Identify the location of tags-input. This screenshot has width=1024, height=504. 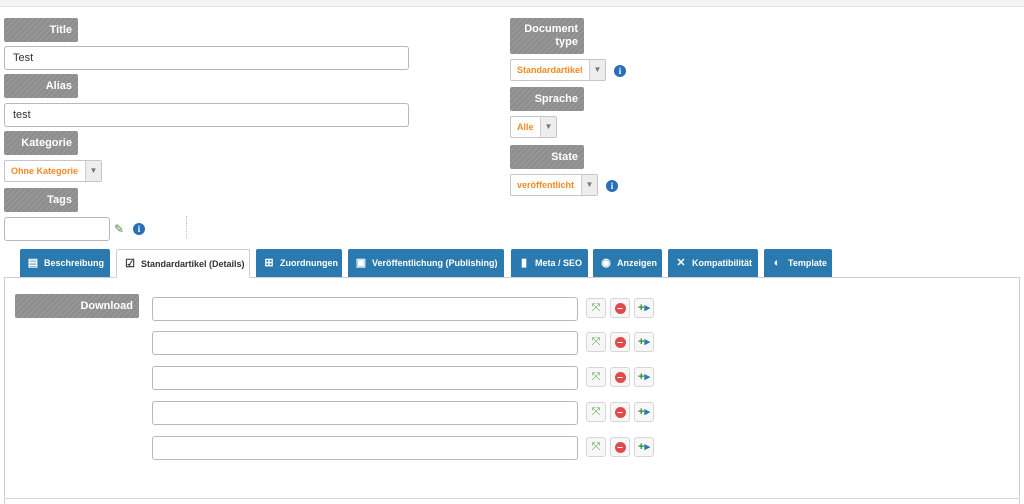
(57, 229).